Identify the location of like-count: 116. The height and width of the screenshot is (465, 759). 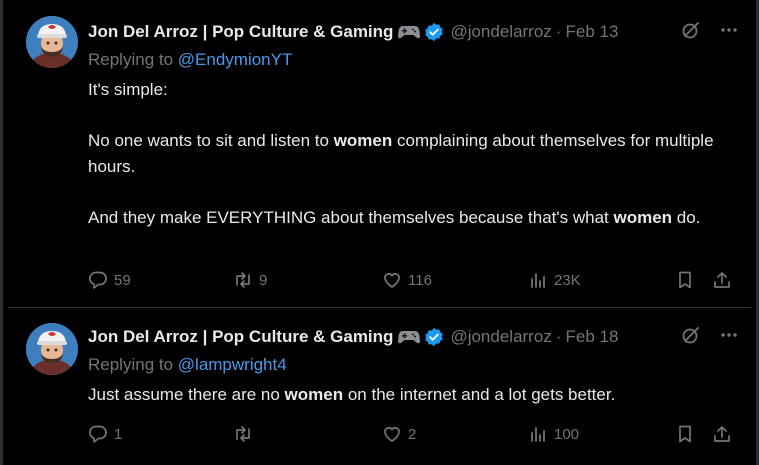
(420, 280).